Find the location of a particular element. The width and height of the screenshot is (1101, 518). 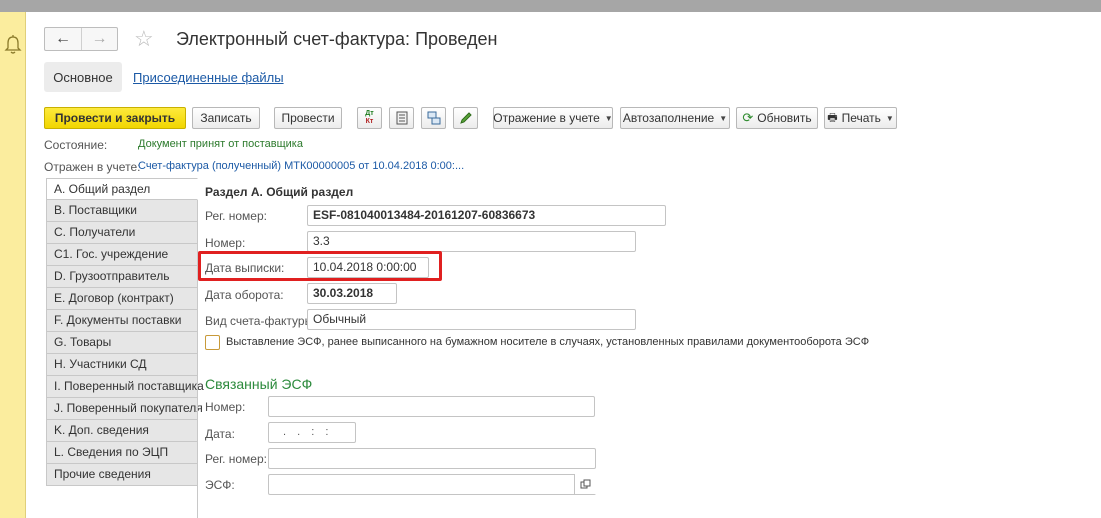

refresh-button: ⟳ Обновить is located at coordinates (777, 118).